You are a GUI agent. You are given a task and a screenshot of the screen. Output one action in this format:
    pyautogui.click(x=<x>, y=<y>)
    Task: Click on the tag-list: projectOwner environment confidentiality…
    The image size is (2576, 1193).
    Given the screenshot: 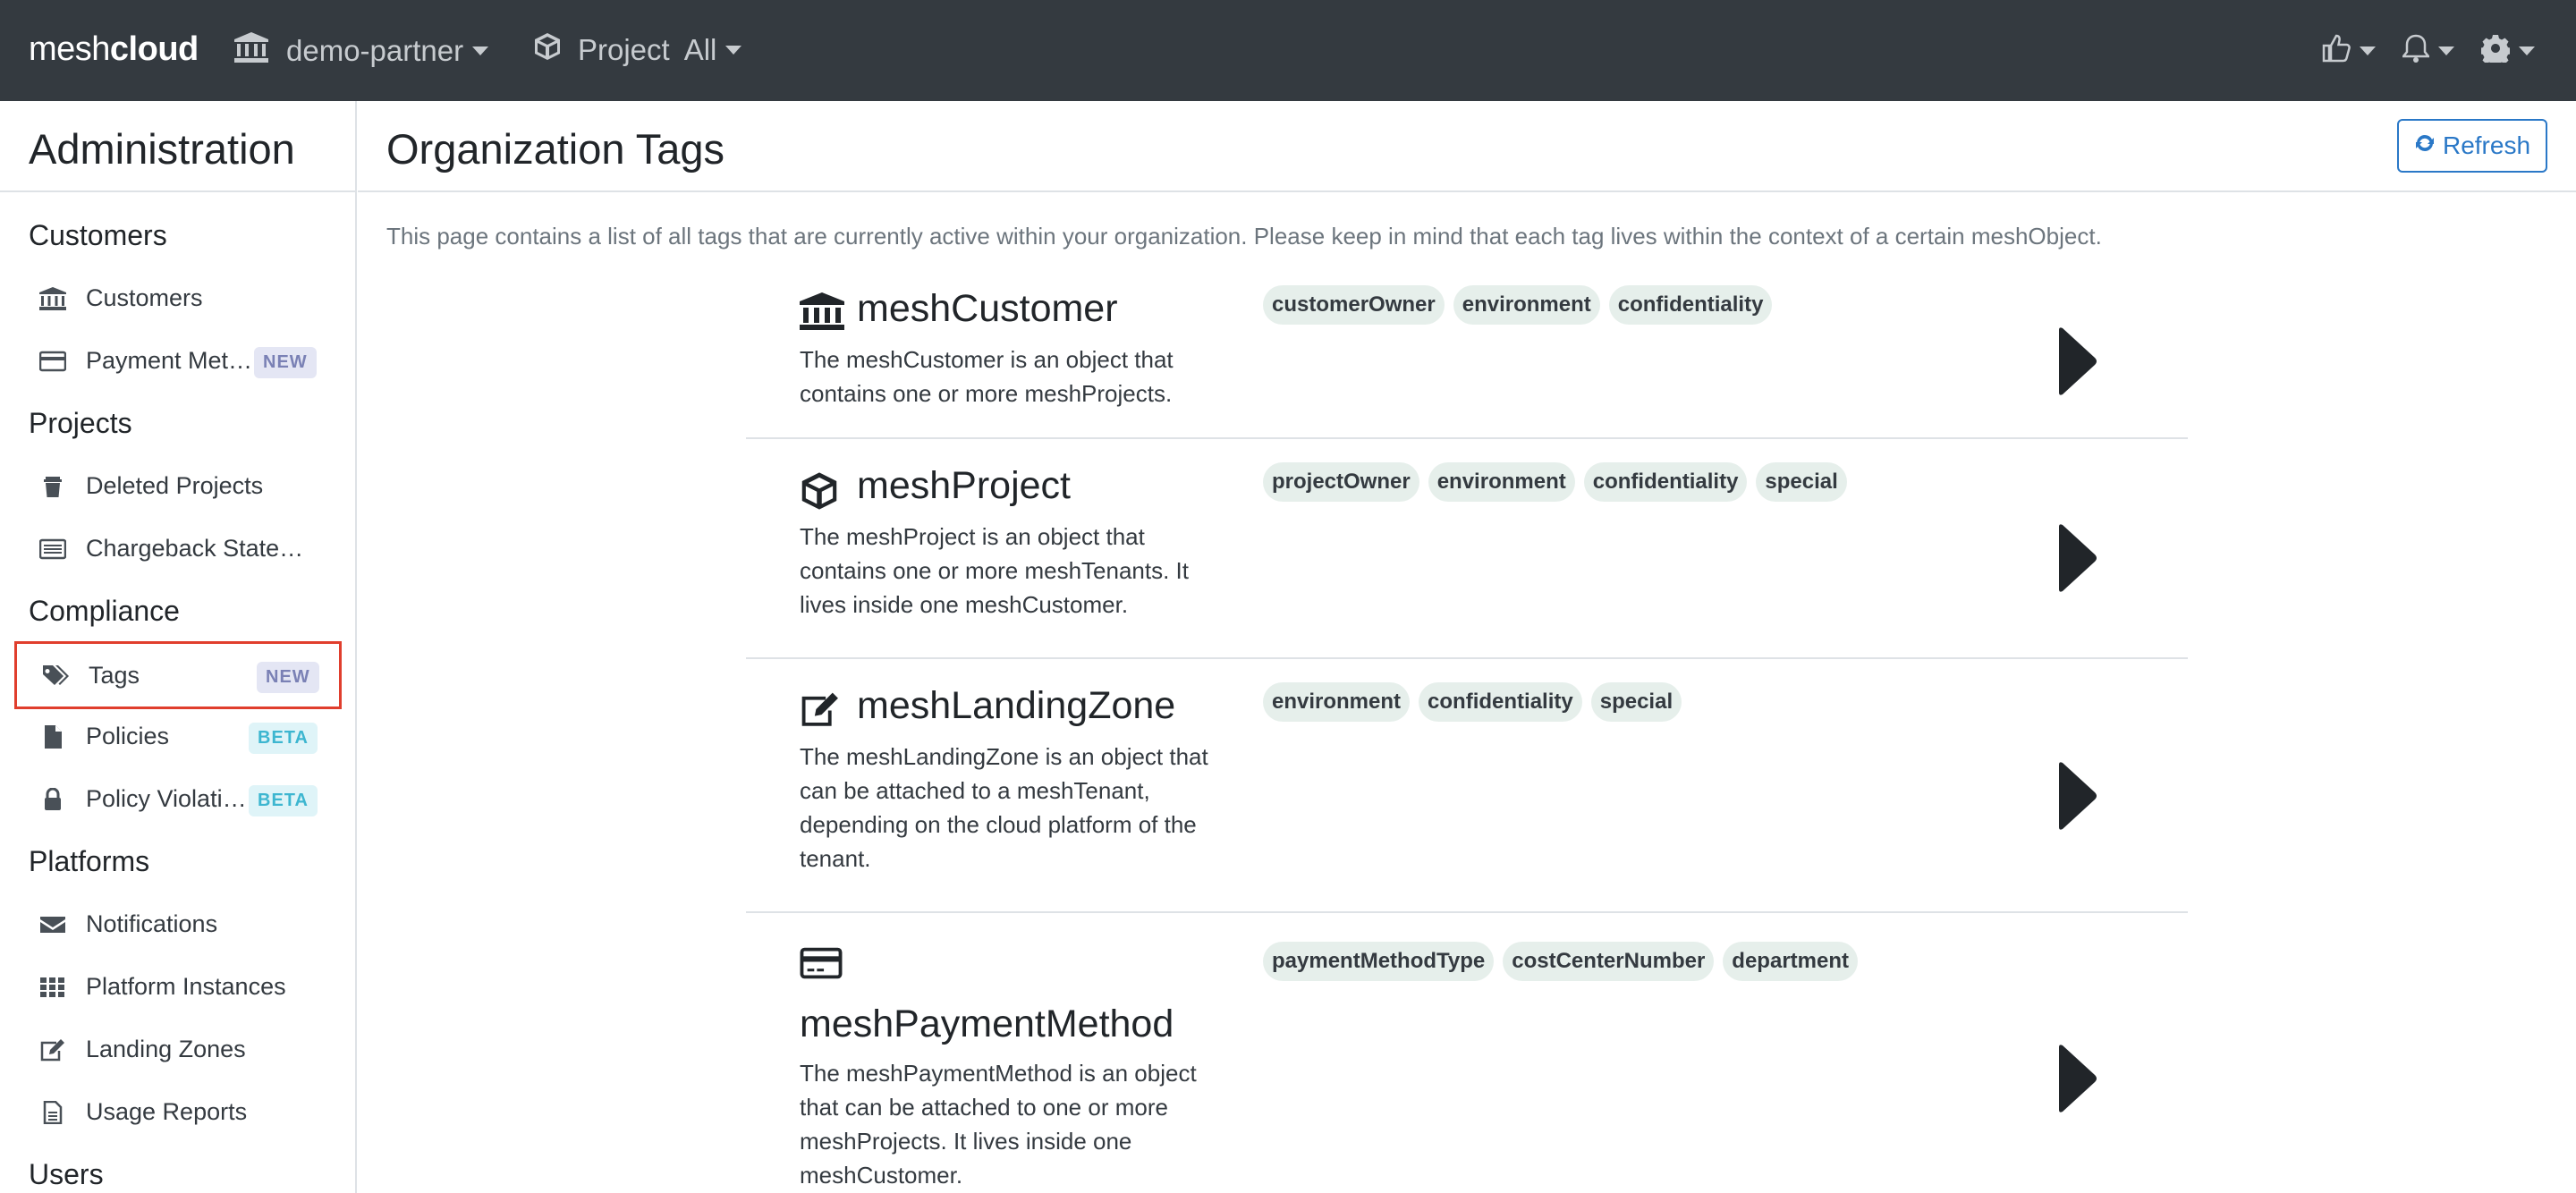 What is the action you would take?
    pyautogui.click(x=1555, y=482)
    